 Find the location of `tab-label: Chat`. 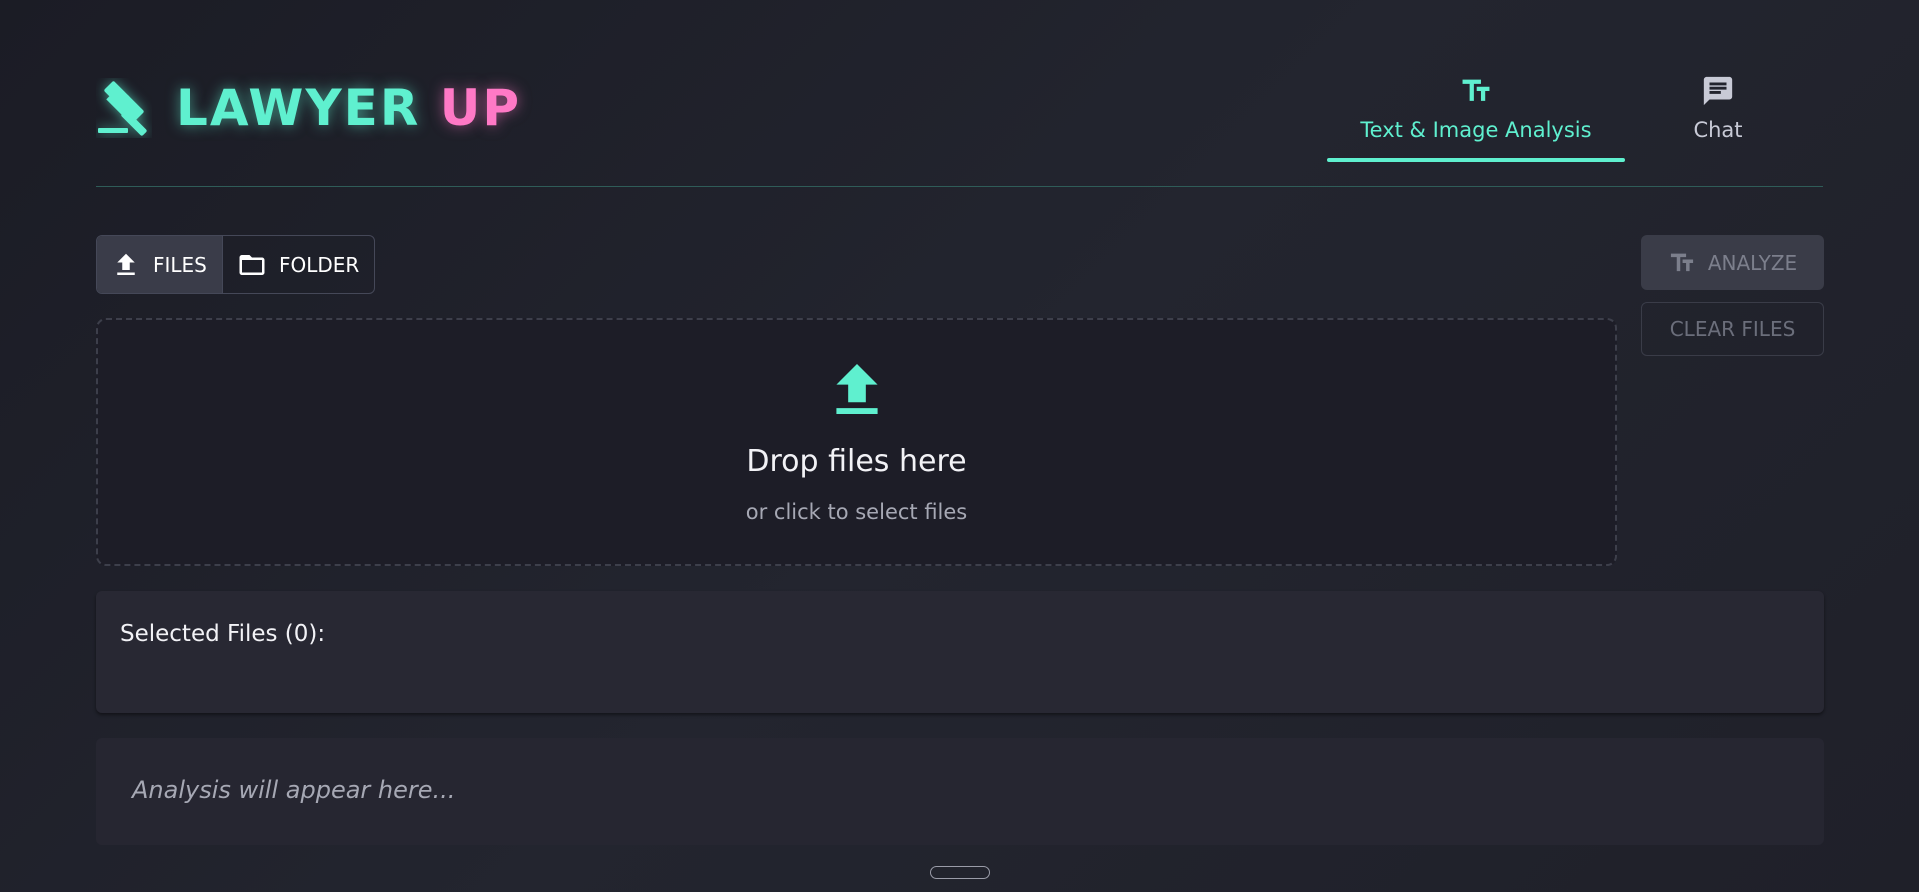

tab-label: Chat is located at coordinates (1718, 130).